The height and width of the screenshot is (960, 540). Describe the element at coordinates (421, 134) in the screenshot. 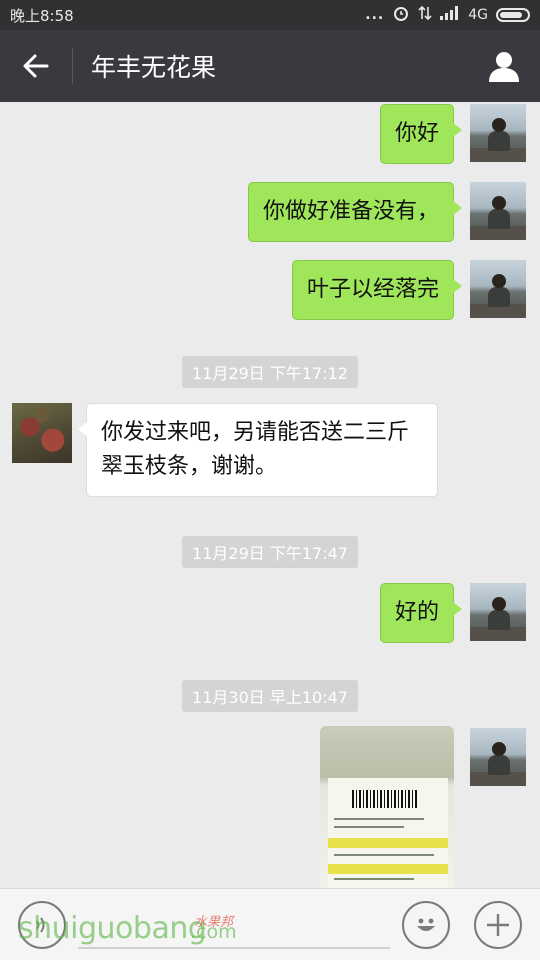

I see `message-bubble: 你好` at that location.